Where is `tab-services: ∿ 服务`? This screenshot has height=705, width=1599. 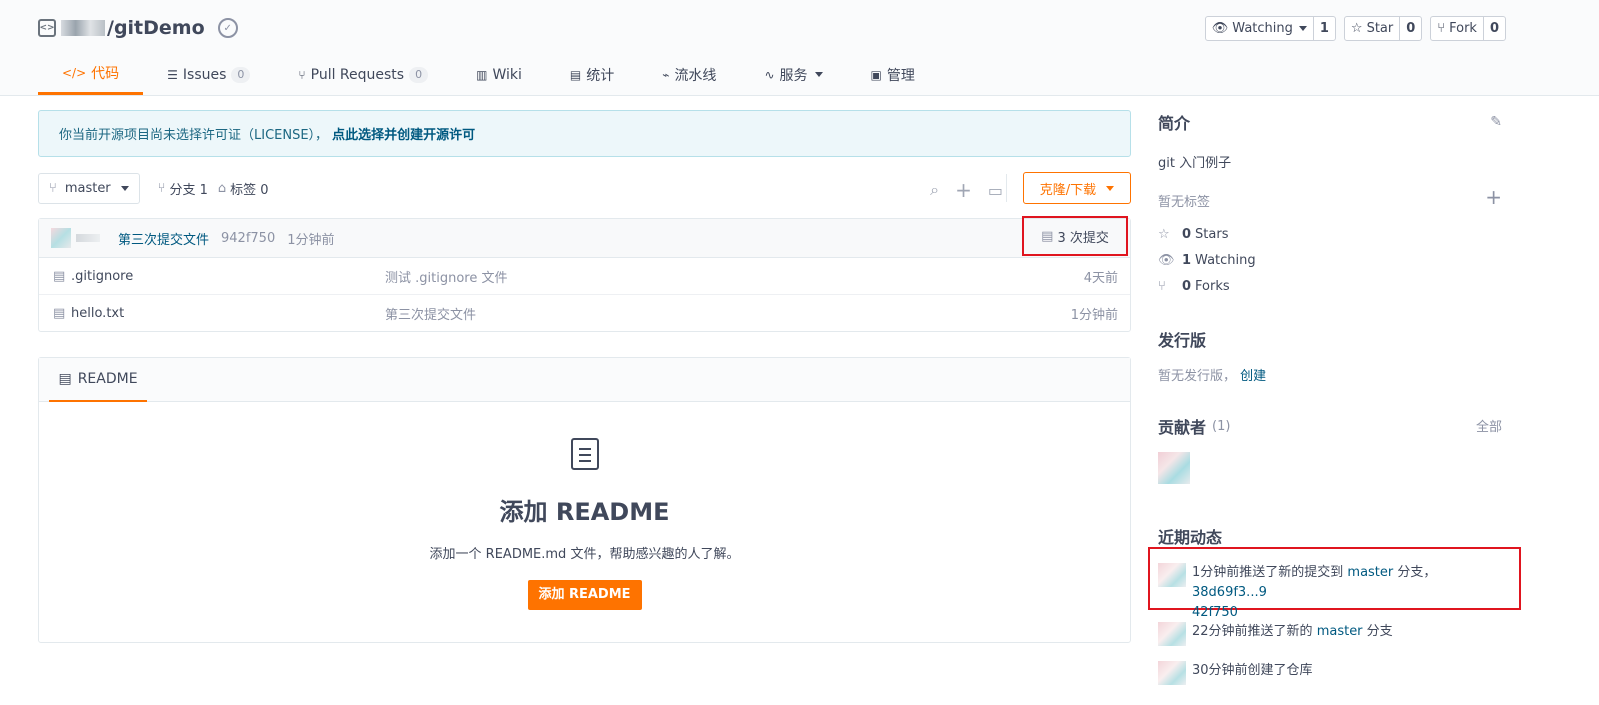 tab-services: ∿ 服务 is located at coordinates (793, 74).